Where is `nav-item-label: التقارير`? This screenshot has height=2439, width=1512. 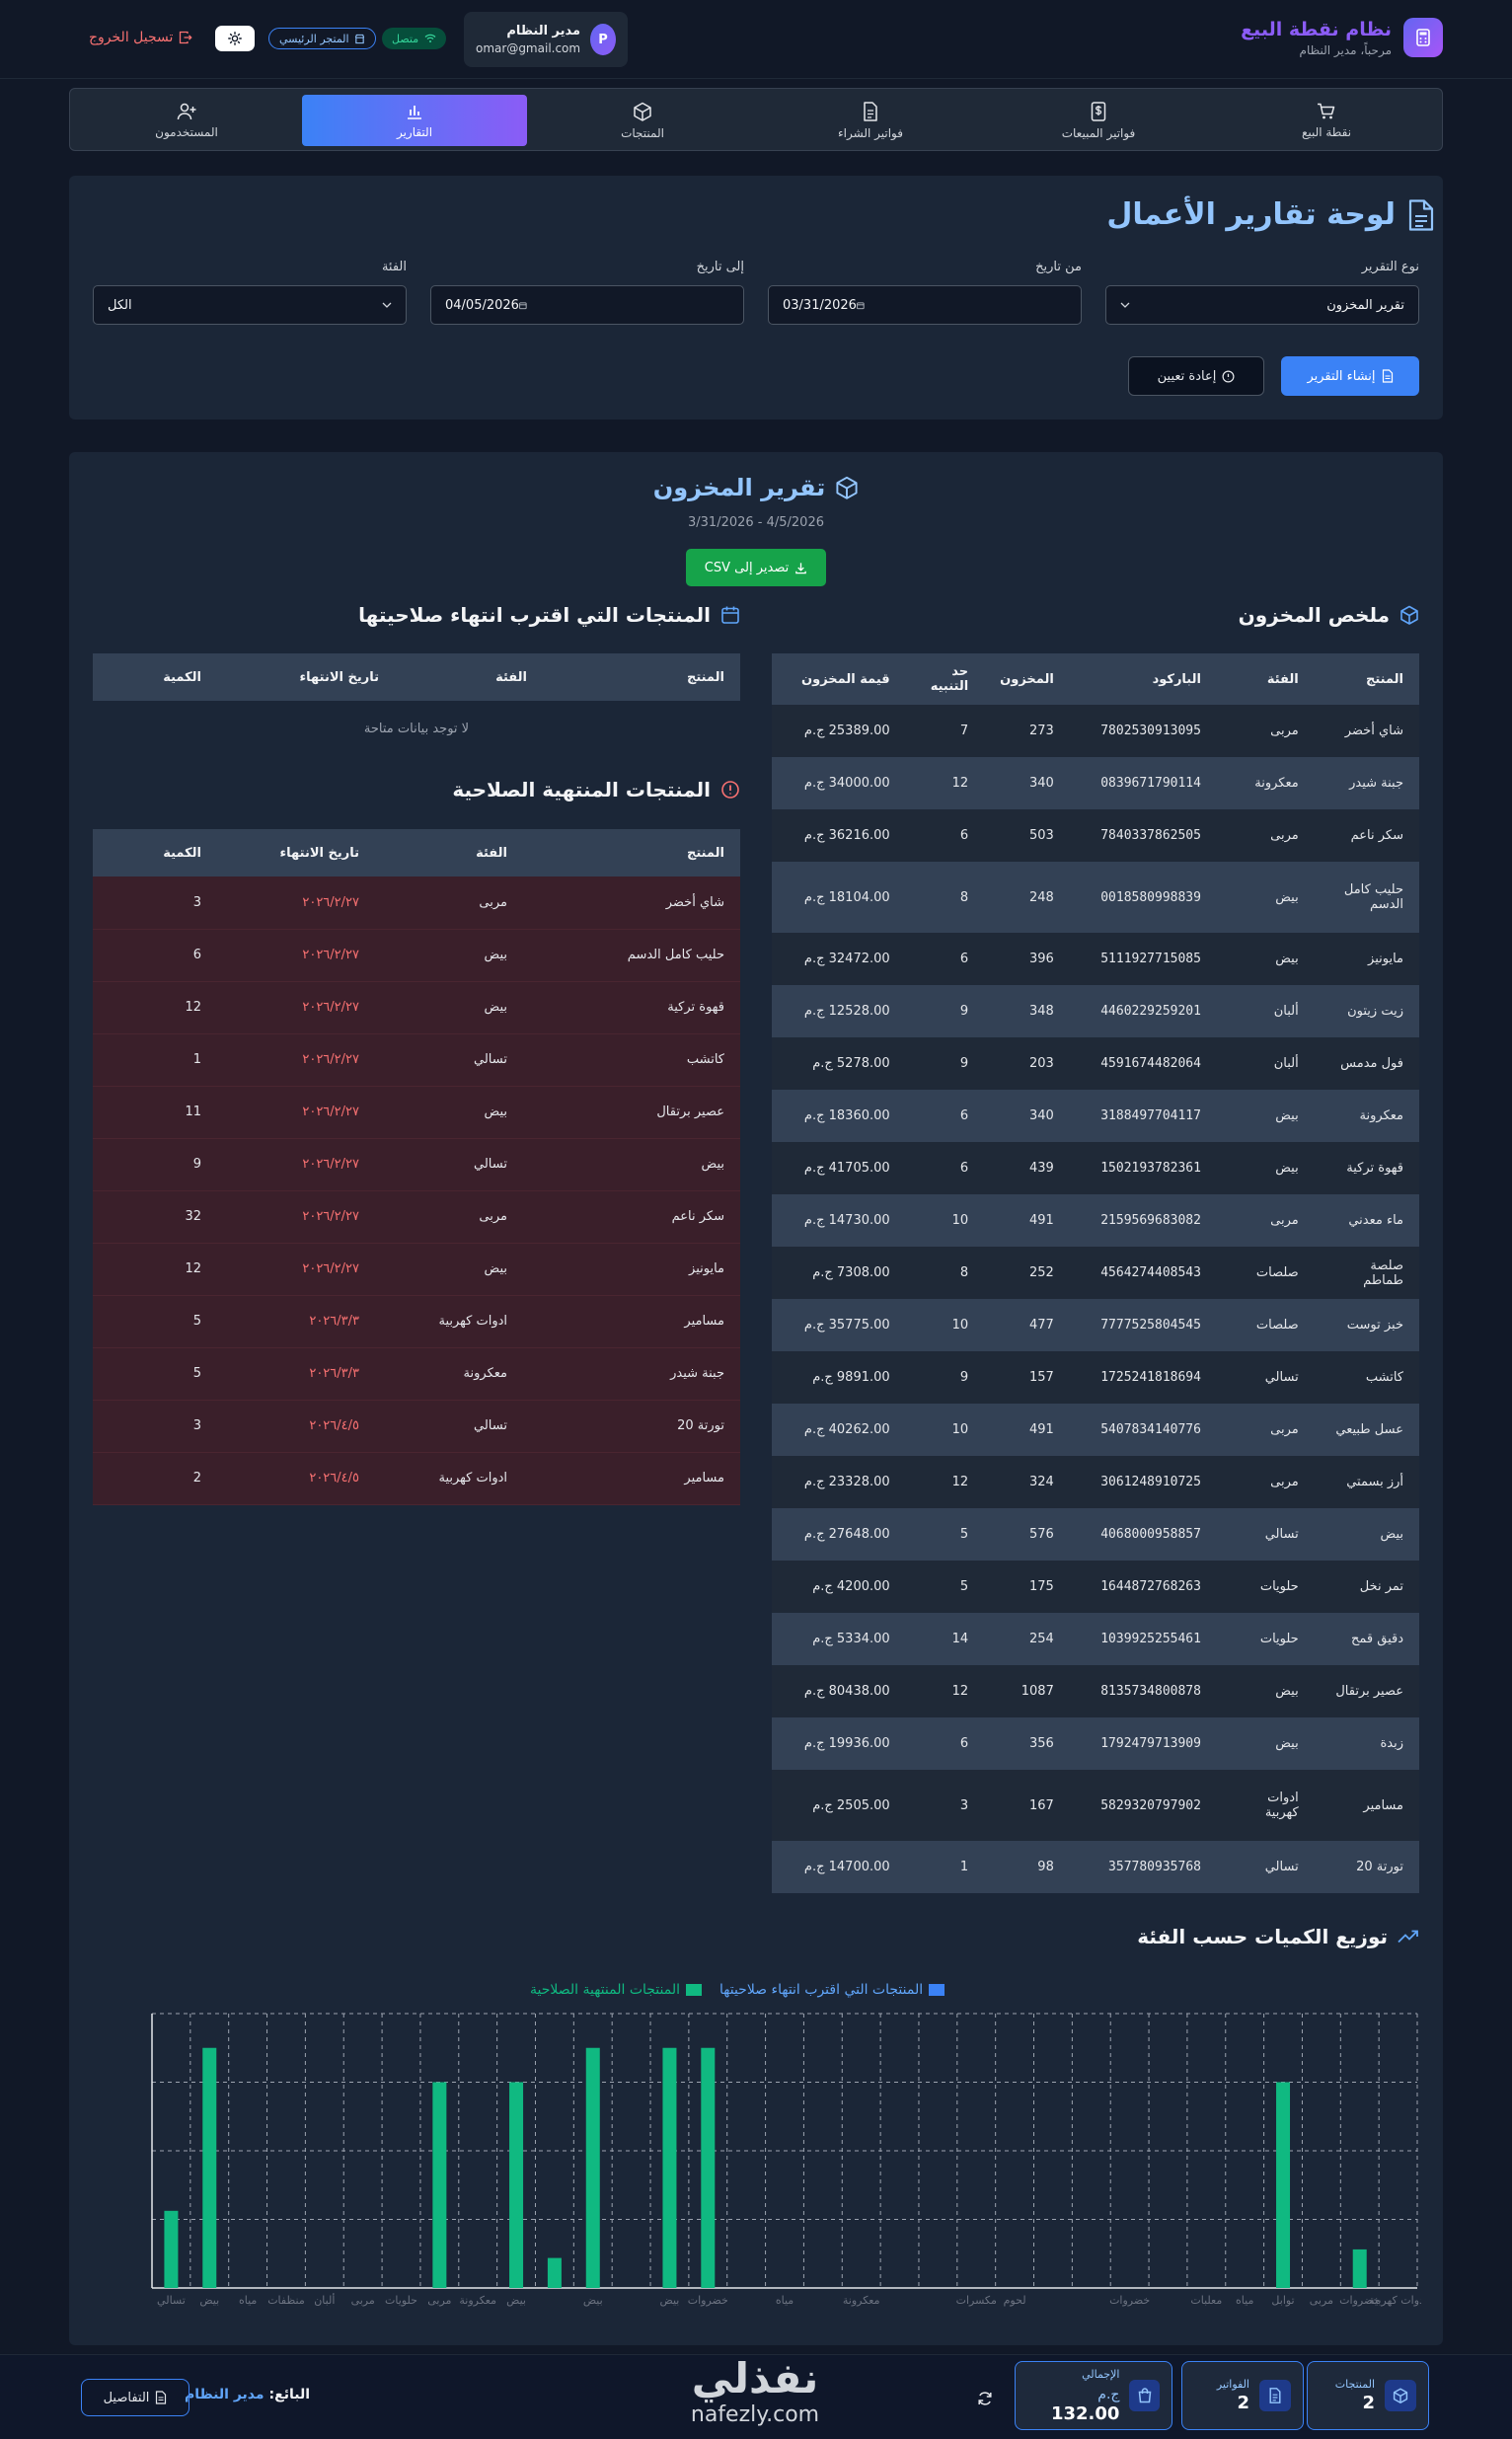 nav-item-label: التقارير is located at coordinates (415, 131).